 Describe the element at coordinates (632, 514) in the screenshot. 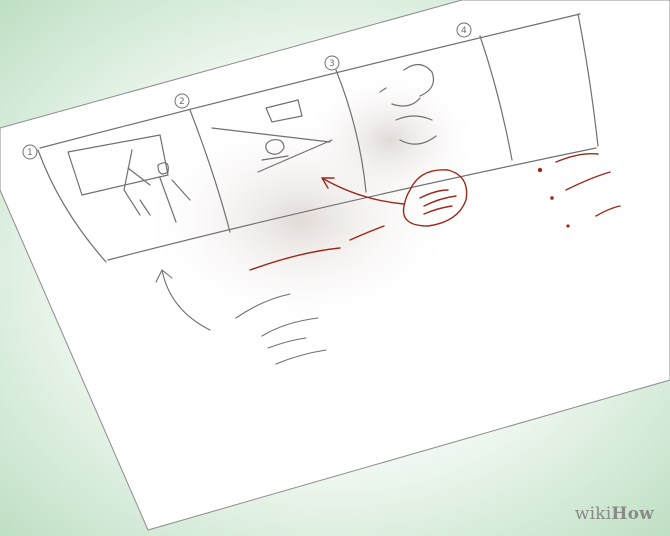

I see `watermark-how: How` at that location.